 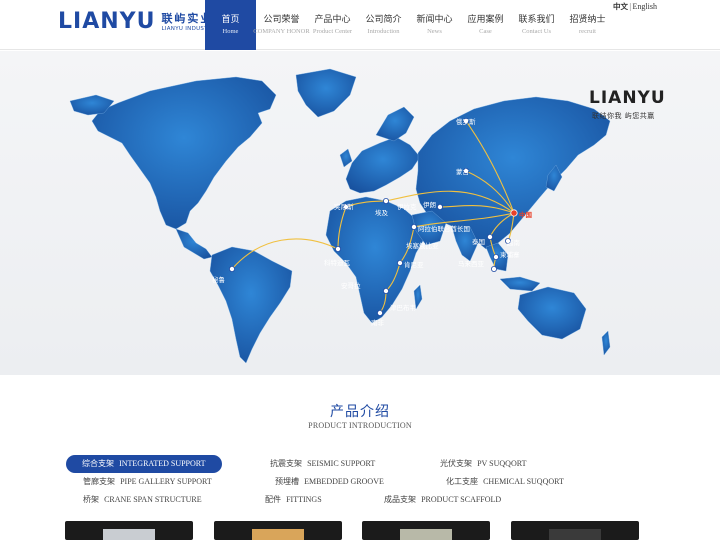 What do you see at coordinates (645, 6) in the screenshot?
I see `lang-english-link: English` at bounding box center [645, 6].